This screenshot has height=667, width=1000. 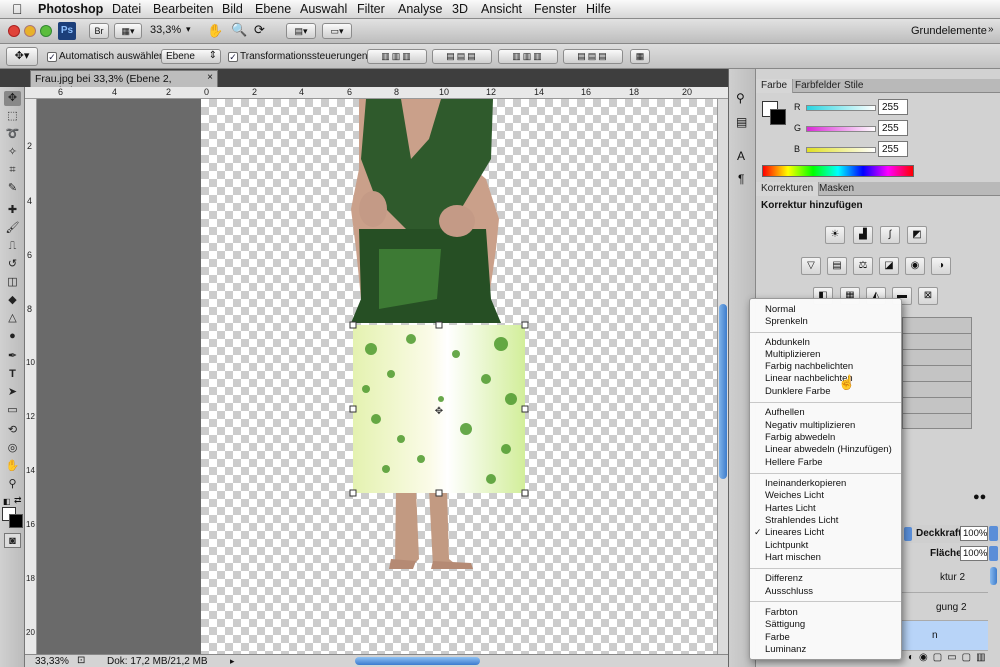 I want to click on brightness-icon: ☀, so click(x=835, y=235).